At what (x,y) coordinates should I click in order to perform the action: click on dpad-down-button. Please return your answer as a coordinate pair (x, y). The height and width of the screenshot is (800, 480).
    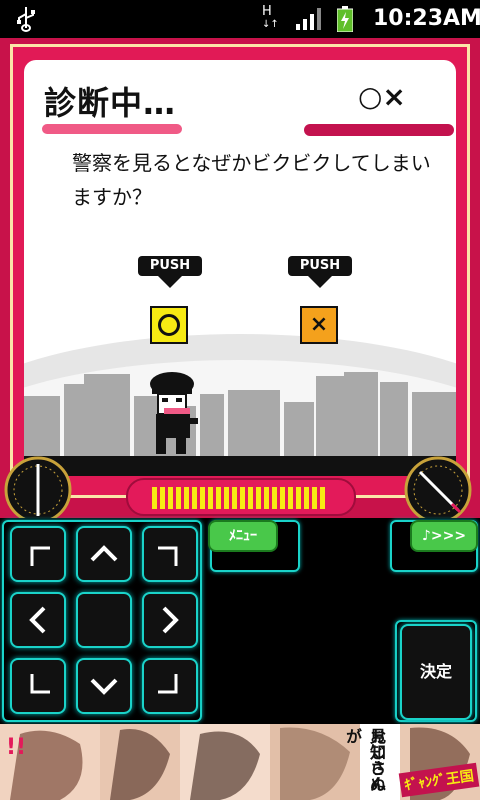
    Looking at the image, I should click on (104, 686).